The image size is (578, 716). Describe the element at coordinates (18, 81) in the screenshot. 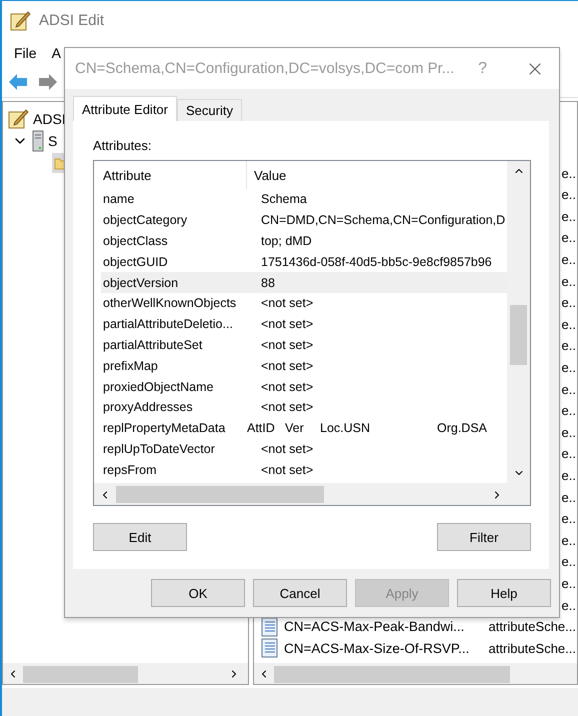

I see `back-arrow-icon` at that location.